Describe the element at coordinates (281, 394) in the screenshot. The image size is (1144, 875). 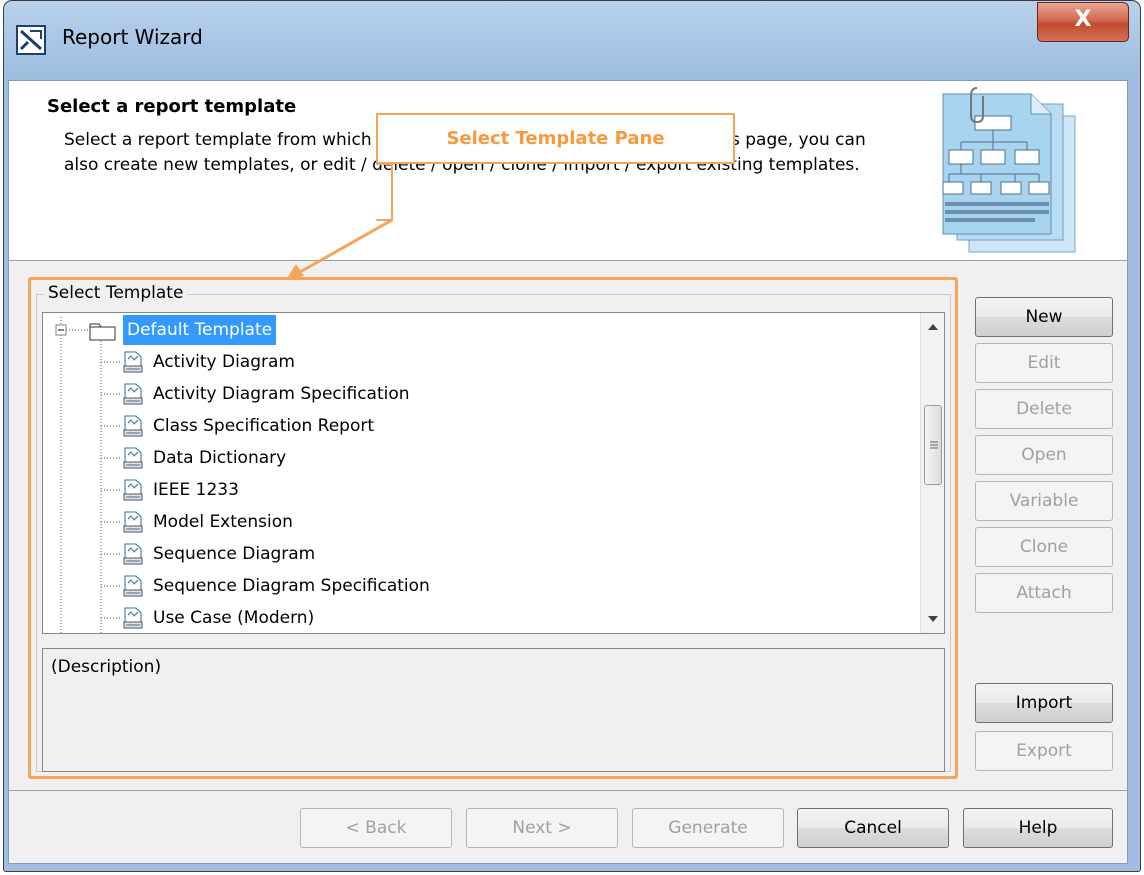
I see `tree-item-label: Activity Diagram Specification` at that location.